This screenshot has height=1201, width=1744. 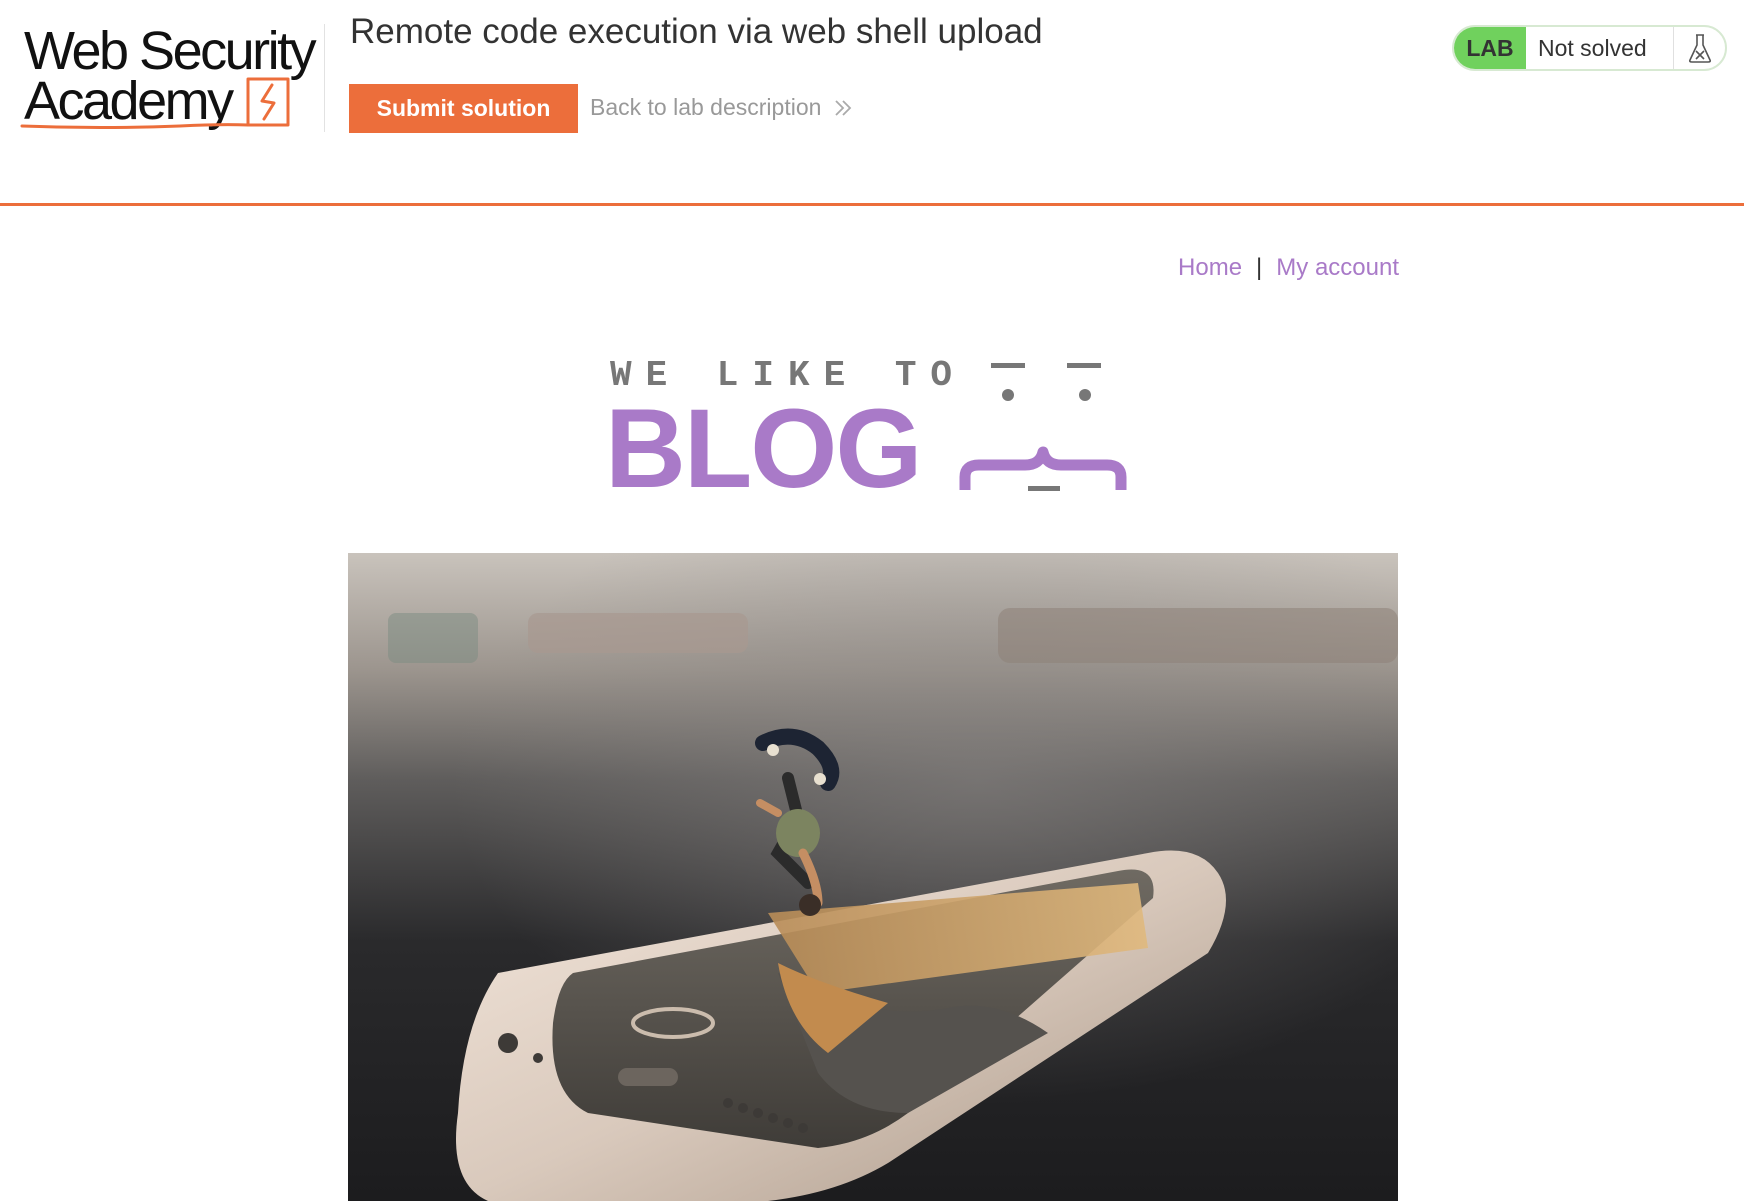 What do you see at coordinates (1210, 267) in the screenshot?
I see `nav-home-link: Home` at bounding box center [1210, 267].